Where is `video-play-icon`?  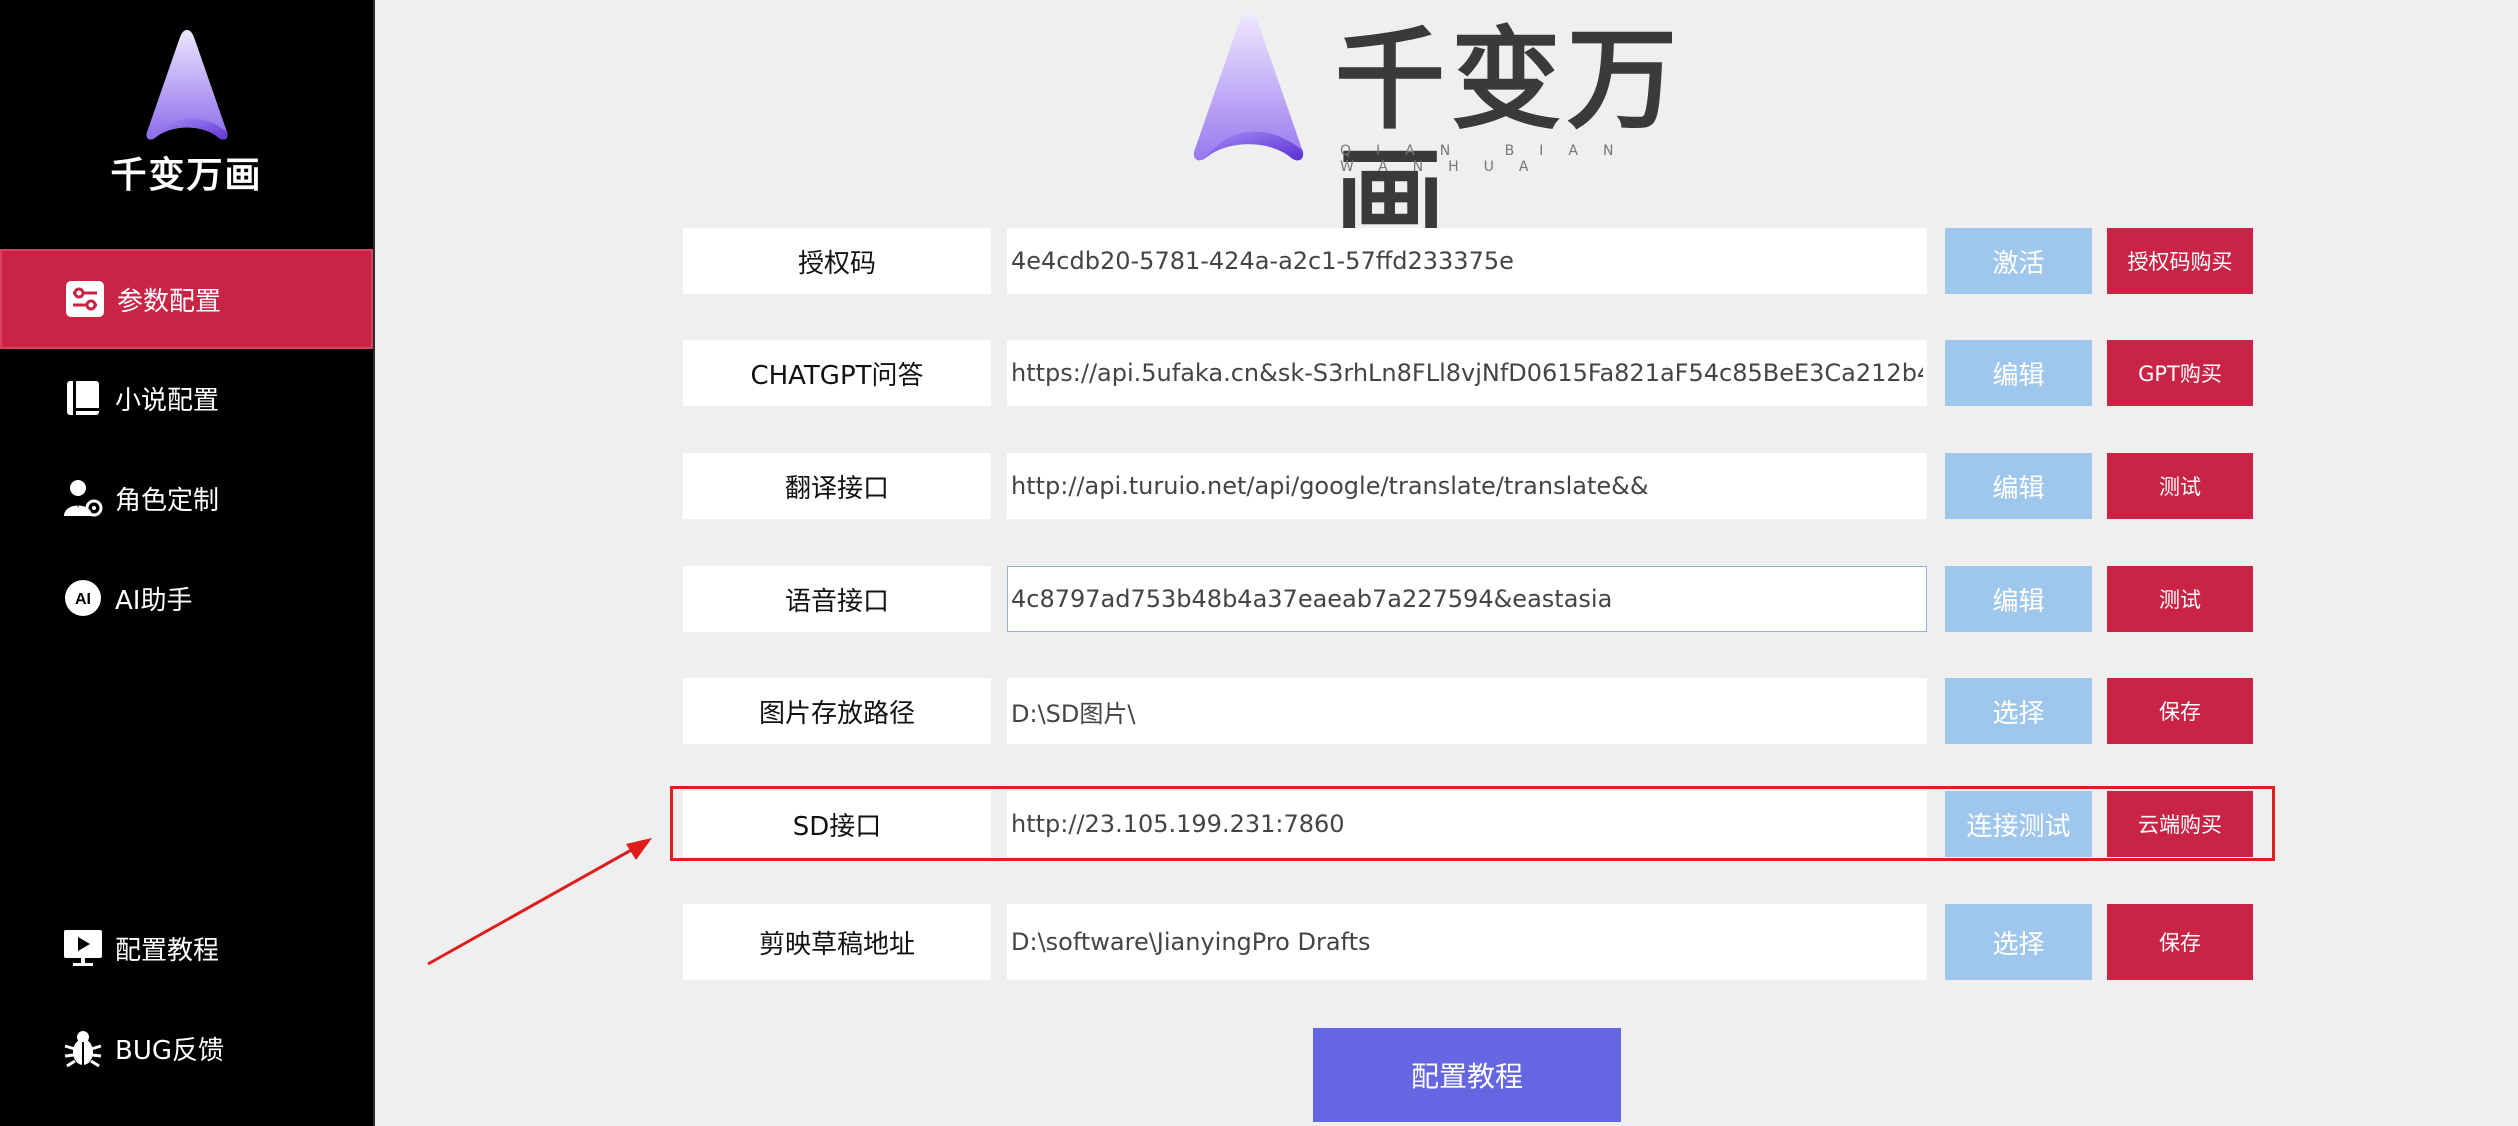
video-play-icon is located at coordinates (83, 948).